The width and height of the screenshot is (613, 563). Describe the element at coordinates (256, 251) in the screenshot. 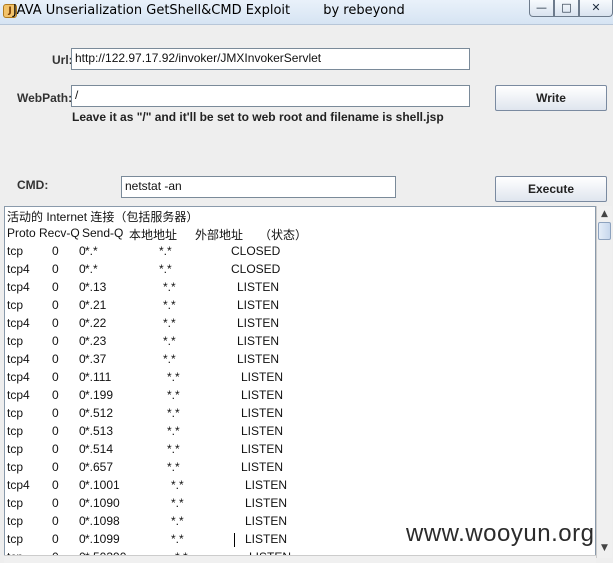

I see `cell-state: CLOSED` at that location.